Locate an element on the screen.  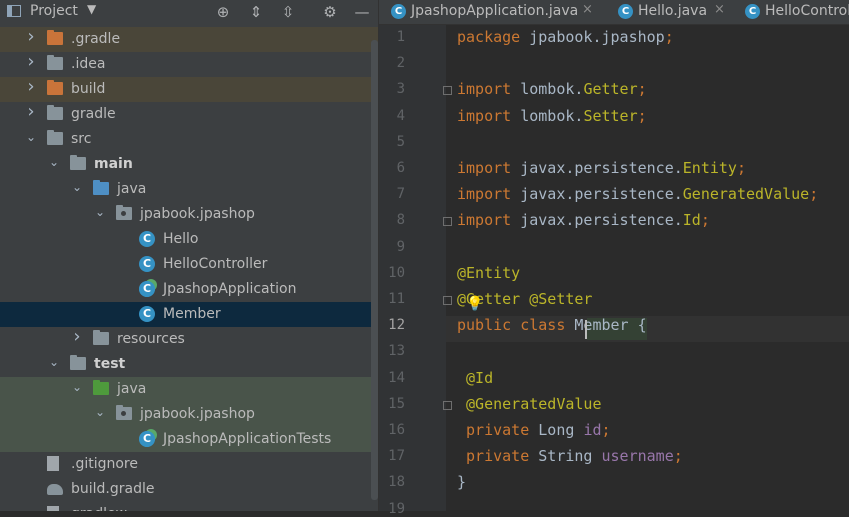
line-number: 4 is located at coordinates (400, 115).